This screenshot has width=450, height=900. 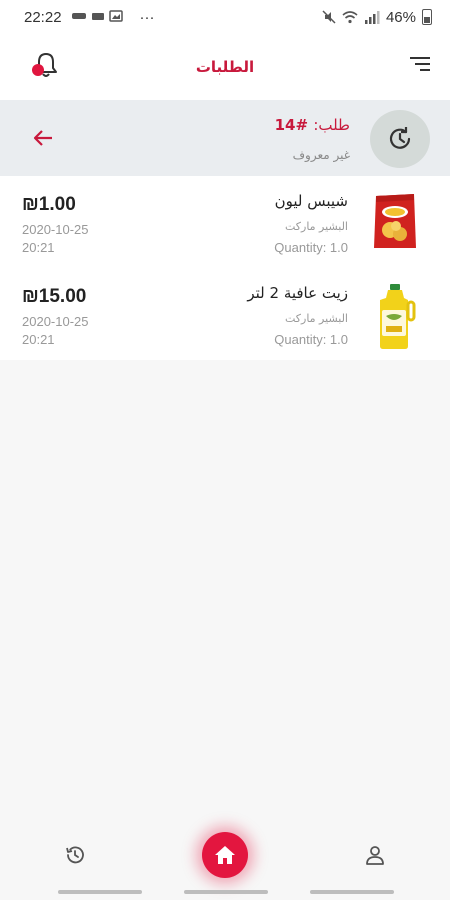 What do you see at coordinates (395, 316) in the screenshot?
I see `oil-bottle-image` at bounding box center [395, 316].